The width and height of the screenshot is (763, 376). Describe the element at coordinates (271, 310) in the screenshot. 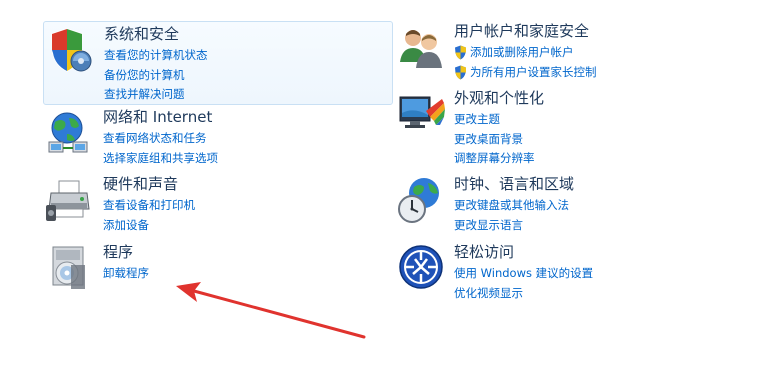

I see `red-arrow-icon` at that location.